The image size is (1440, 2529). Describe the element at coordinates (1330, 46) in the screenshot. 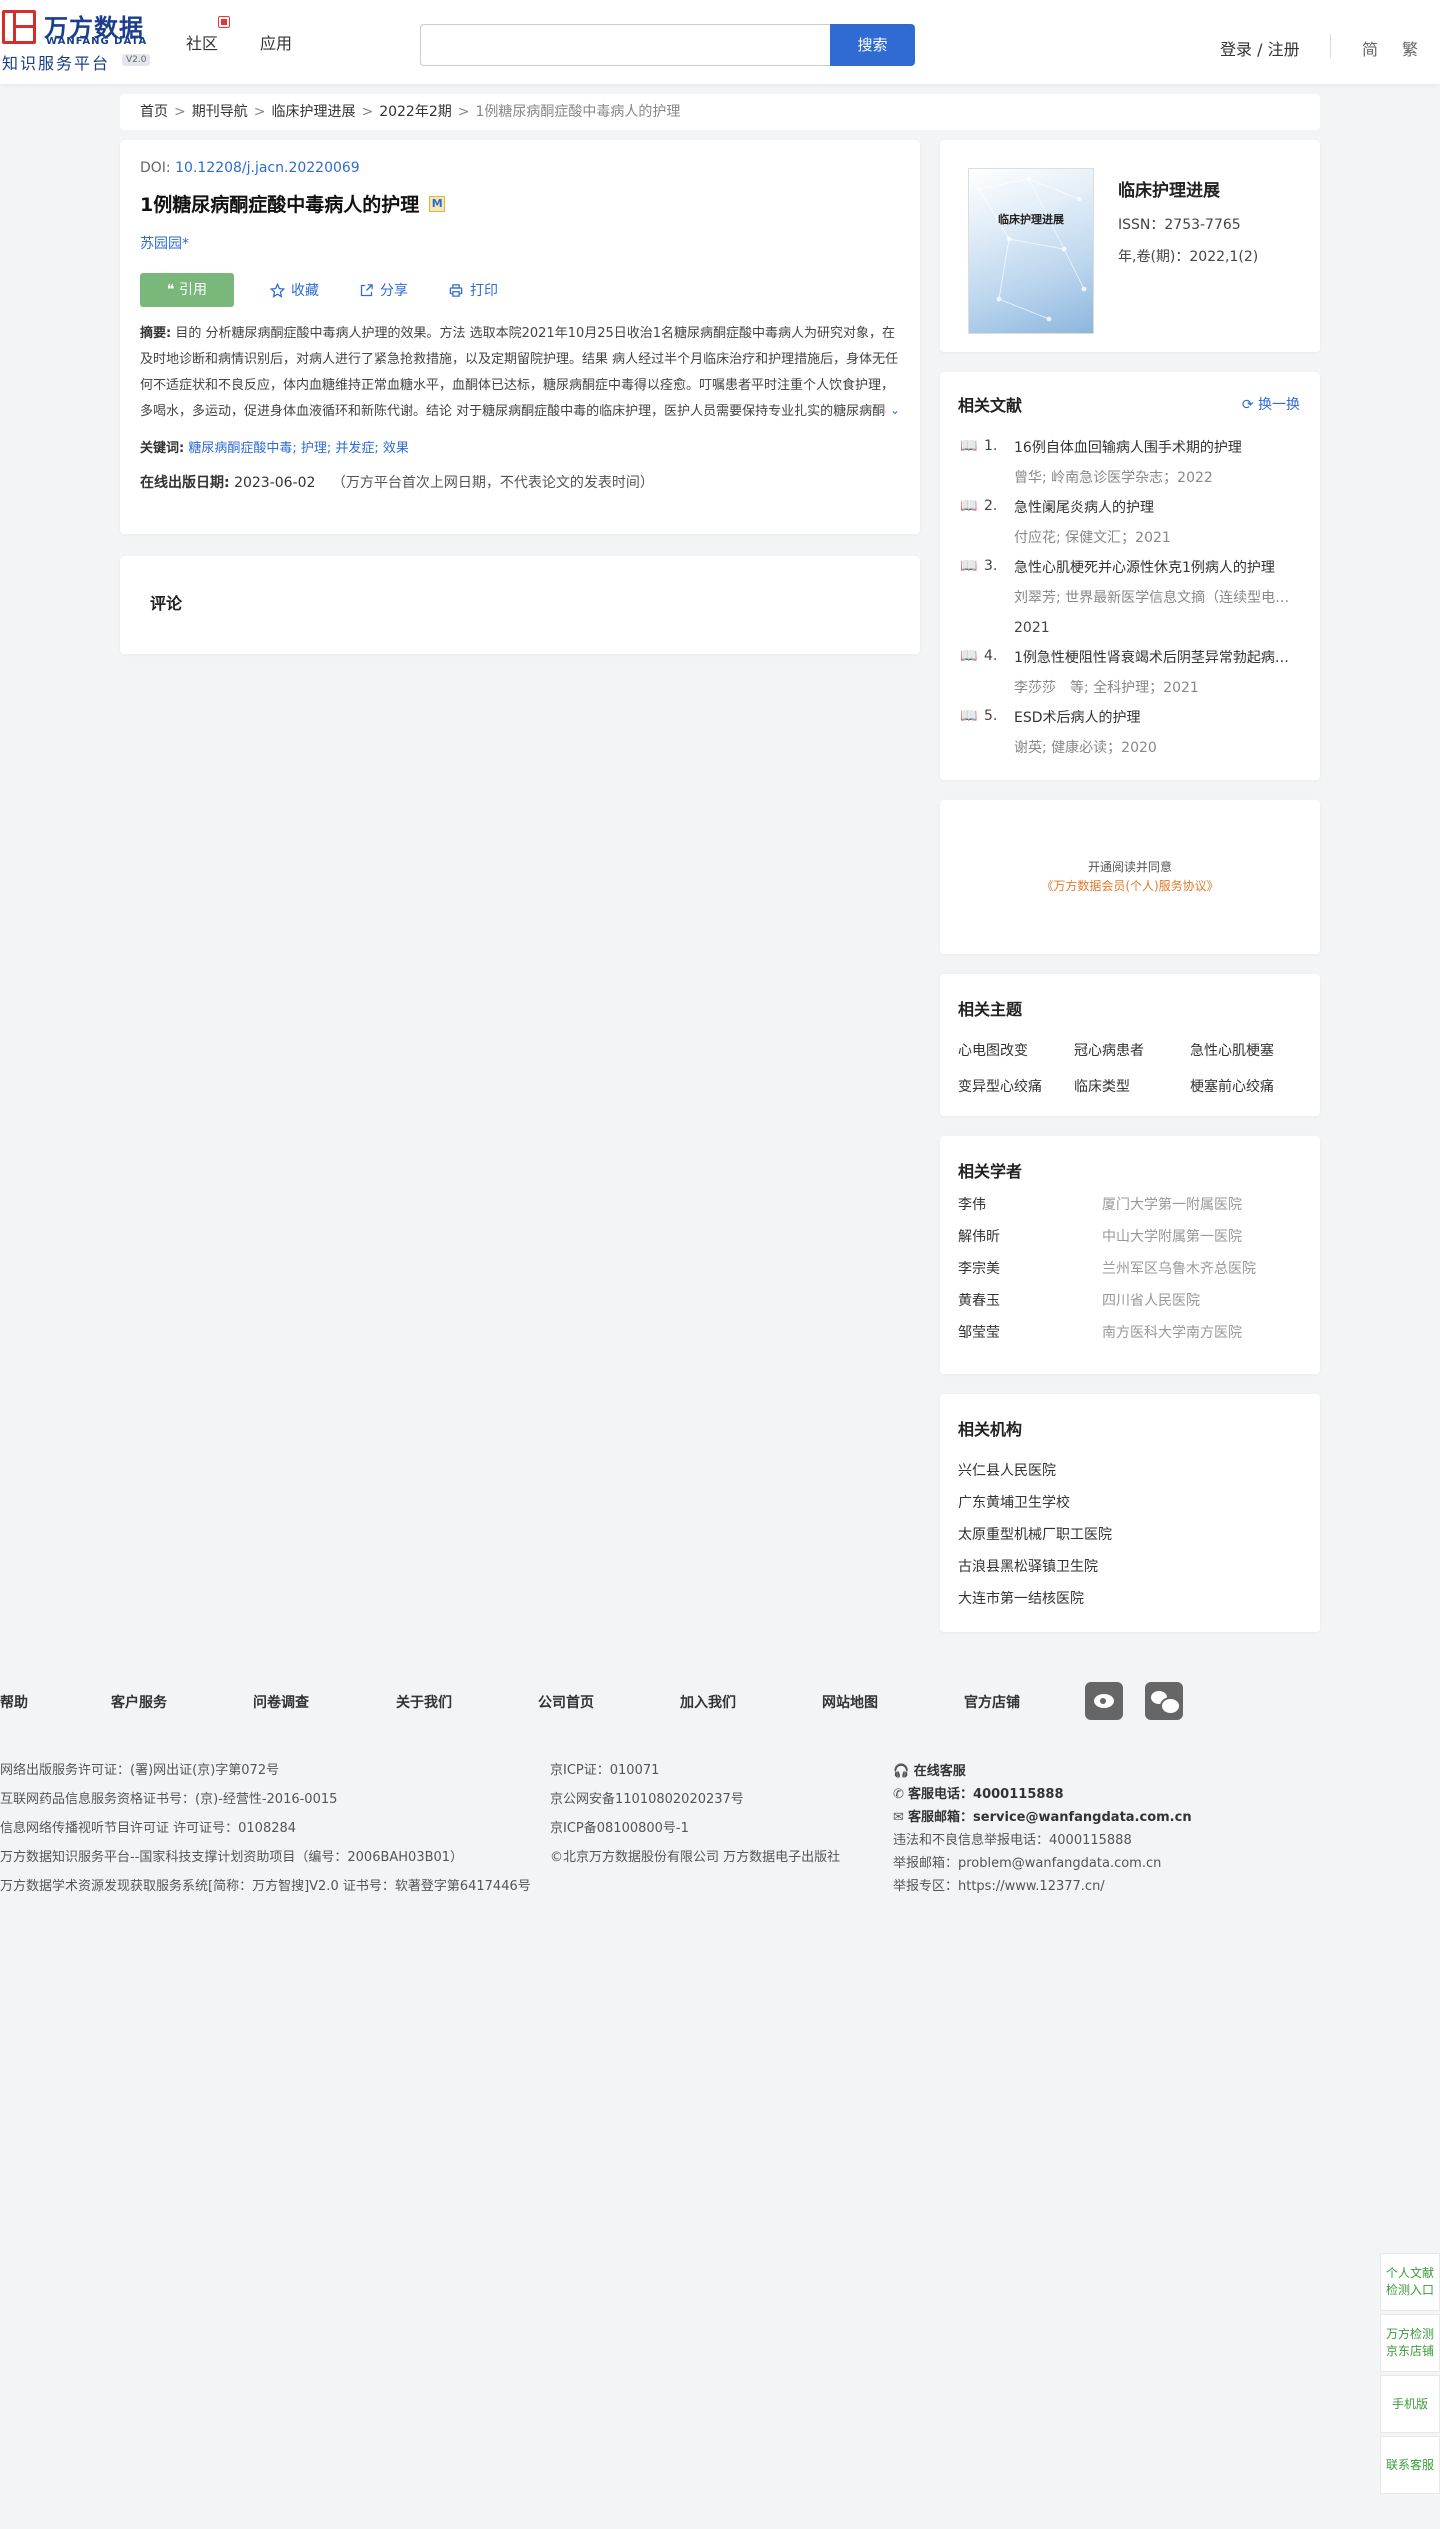

I see `header-divider` at that location.